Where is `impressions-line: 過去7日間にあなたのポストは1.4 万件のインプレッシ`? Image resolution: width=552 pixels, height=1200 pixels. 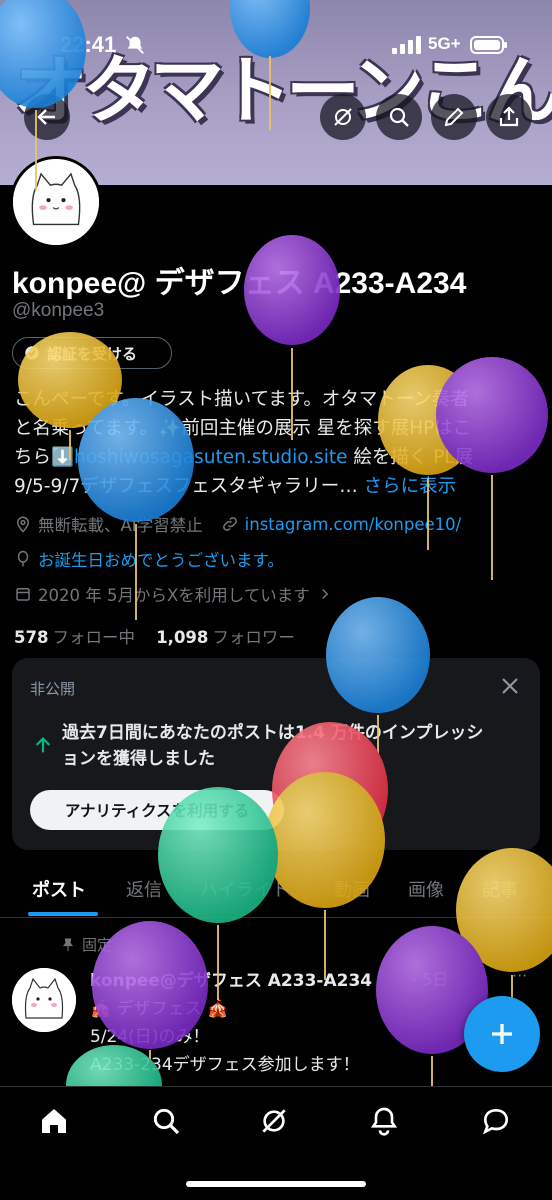 impressions-line: 過去7日間にあなたのポストは1.4 万件のインプレッシ is located at coordinates (273, 733).